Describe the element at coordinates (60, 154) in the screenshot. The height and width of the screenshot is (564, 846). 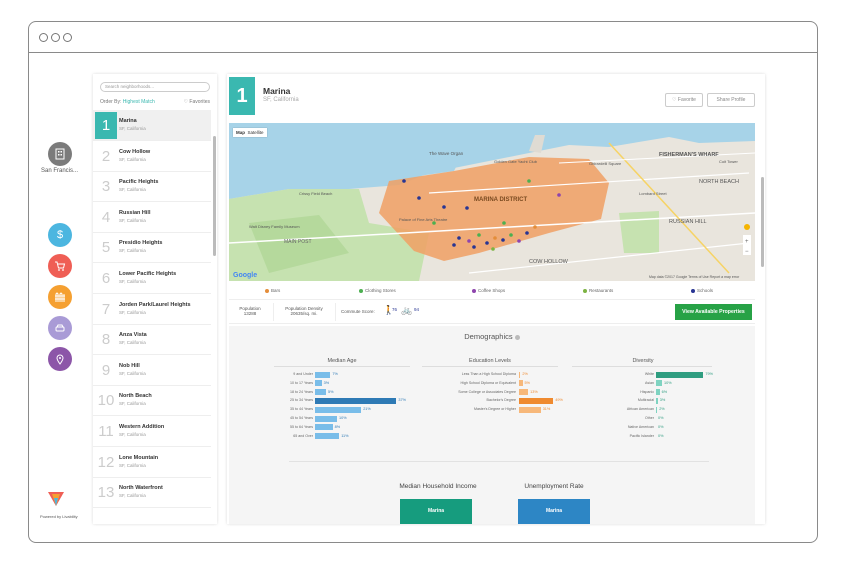
I see `building-icon` at that location.